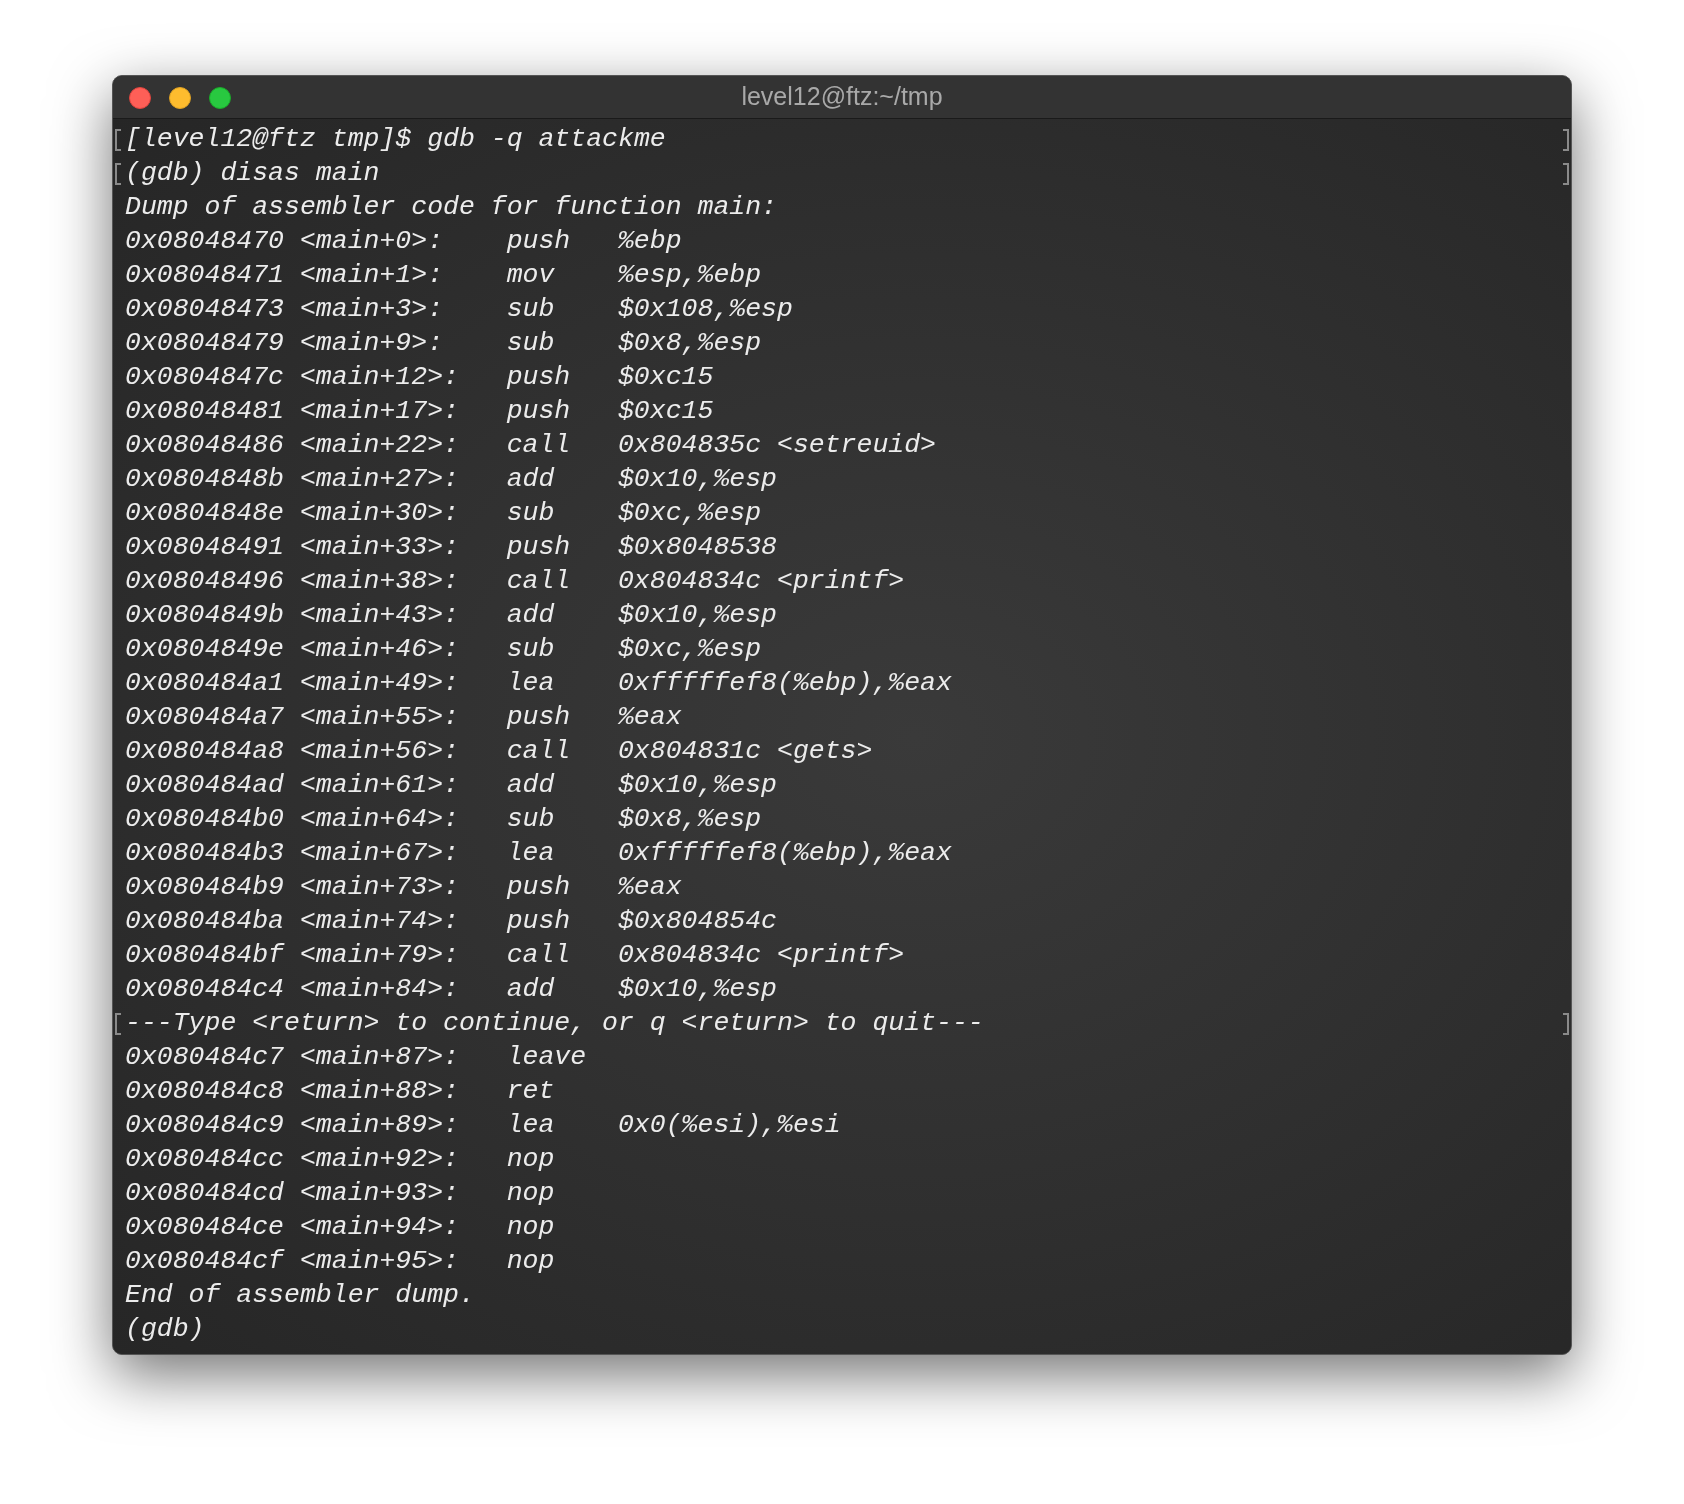  What do you see at coordinates (292, 752) in the screenshot?
I see `instruction-address: 0x080484a8 <main+56>:` at bounding box center [292, 752].